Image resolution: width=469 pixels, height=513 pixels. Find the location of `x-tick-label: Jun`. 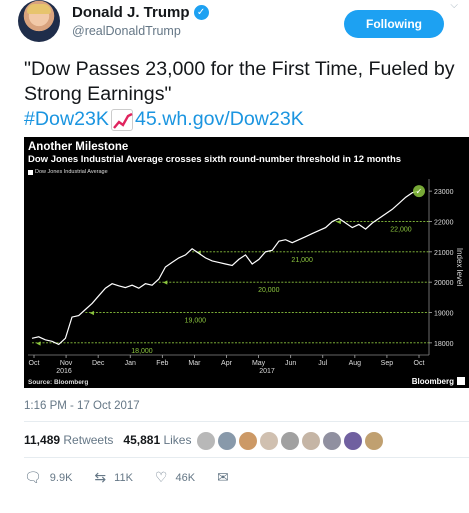

x-tick-label: Jun is located at coordinates (290, 363).